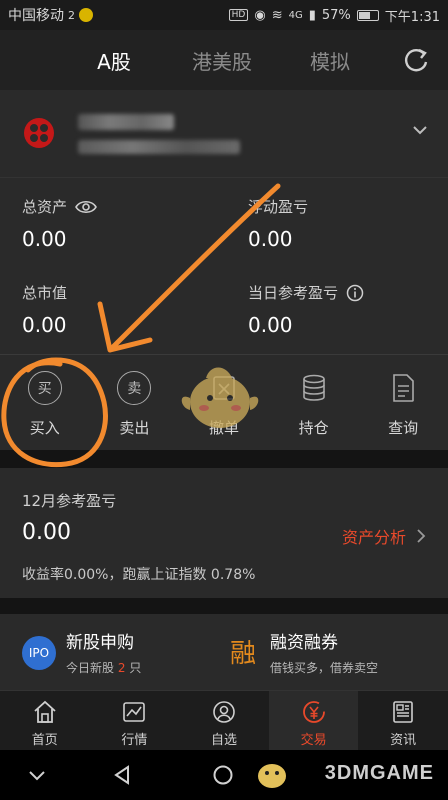  Describe the element at coordinates (90, 668) in the screenshot. I see `ipo-sub-prefix: 今日新股` at that location.